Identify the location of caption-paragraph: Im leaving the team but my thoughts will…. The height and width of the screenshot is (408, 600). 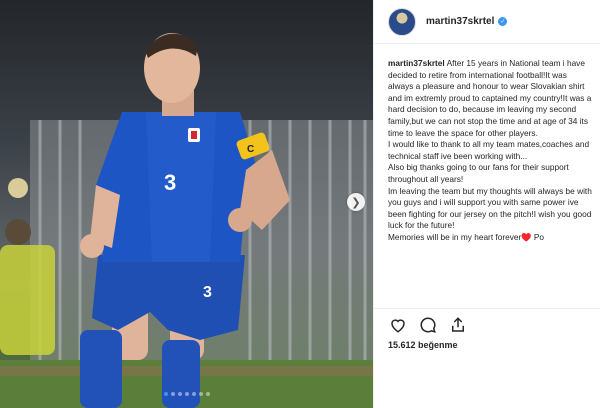
(490, 208).